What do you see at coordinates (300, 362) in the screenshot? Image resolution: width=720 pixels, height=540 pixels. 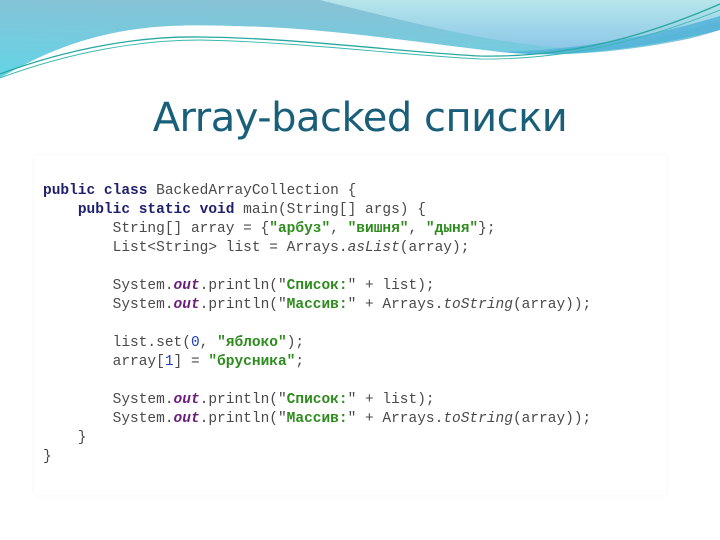 I see `code-text: ;` at bounding box center [300, 362].